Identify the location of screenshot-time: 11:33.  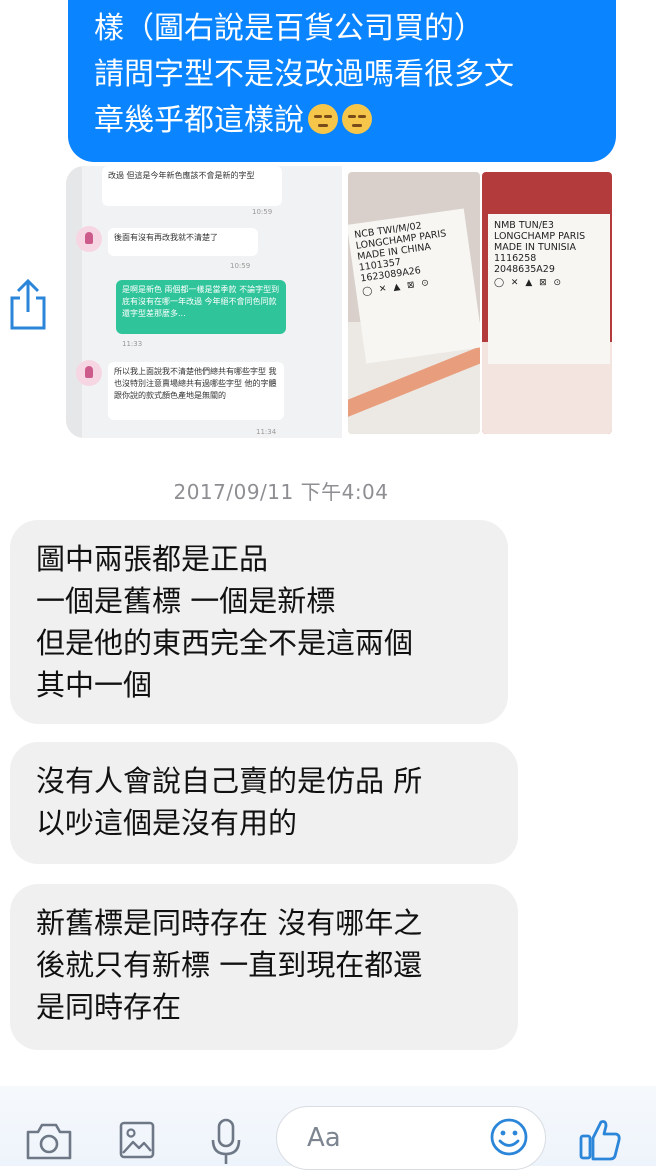
(132, 344).